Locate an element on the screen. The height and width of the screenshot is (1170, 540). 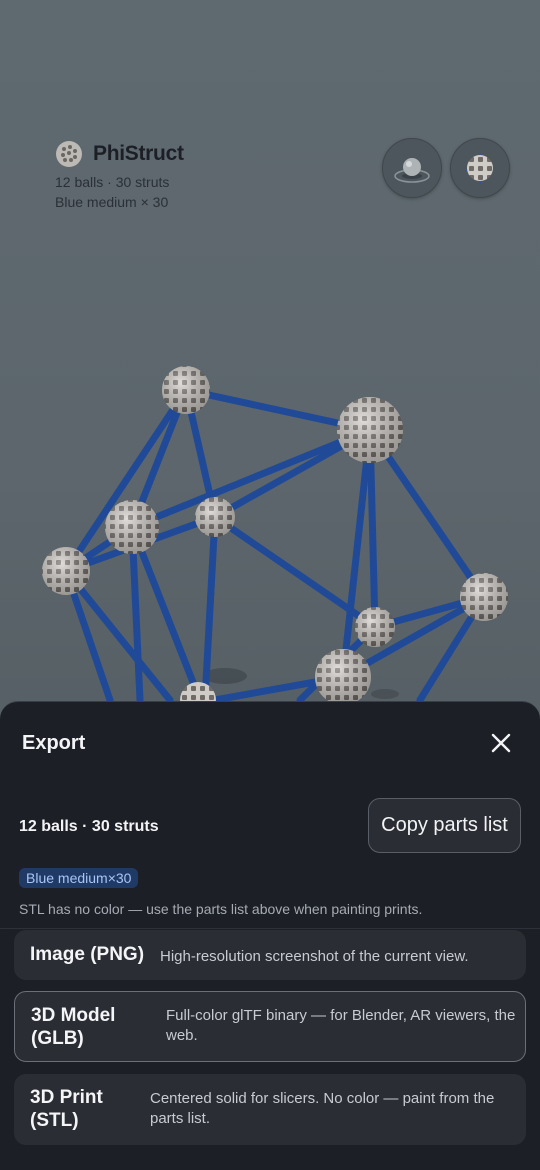
structure-stats: 12 balls · 30 struts is located at coordinates (112, 182).